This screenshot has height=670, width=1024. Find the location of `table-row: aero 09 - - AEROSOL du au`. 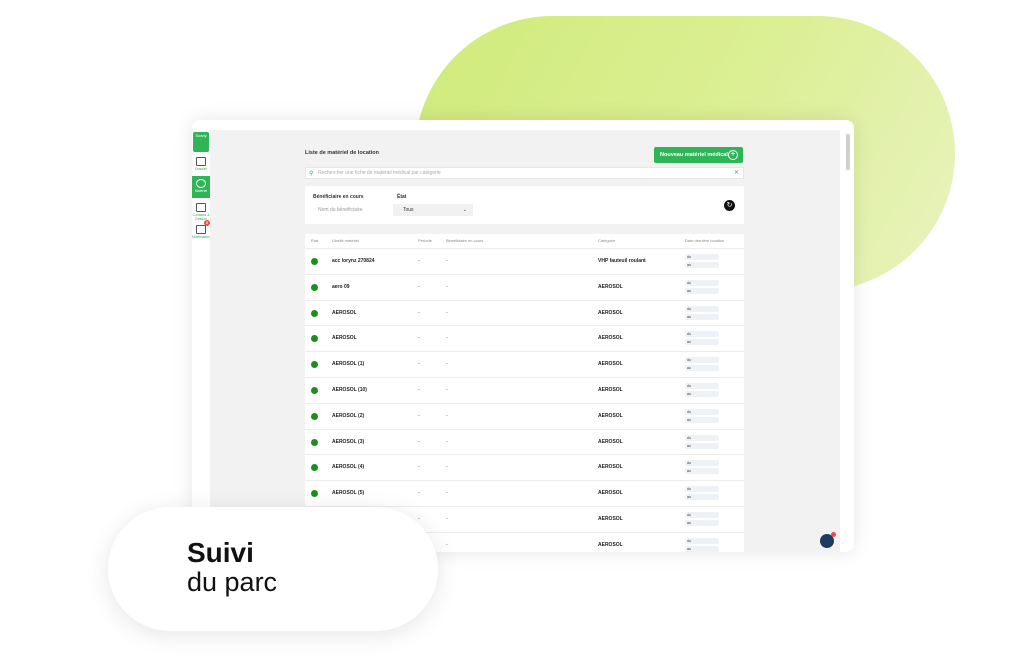

table-row: aero 09 - - AEROSOL du au is located at coordinates (524, 287).